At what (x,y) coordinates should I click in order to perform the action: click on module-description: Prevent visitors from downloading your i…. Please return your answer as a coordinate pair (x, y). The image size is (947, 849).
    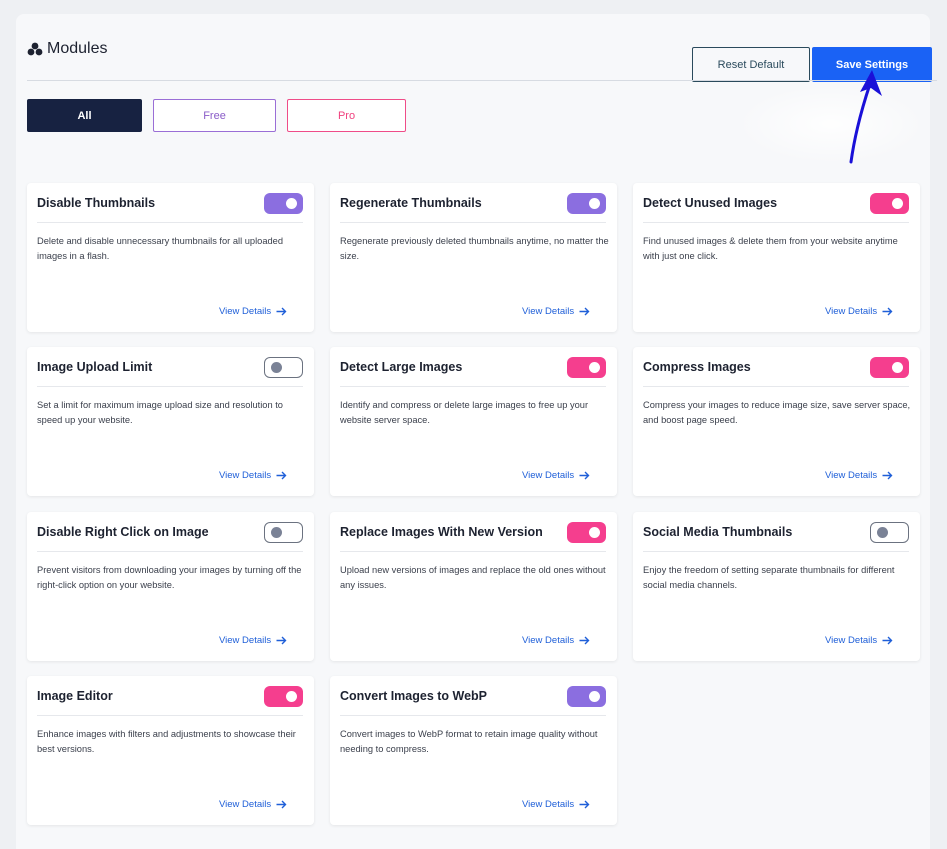
    Looking at the image, I should click on (169, 577).